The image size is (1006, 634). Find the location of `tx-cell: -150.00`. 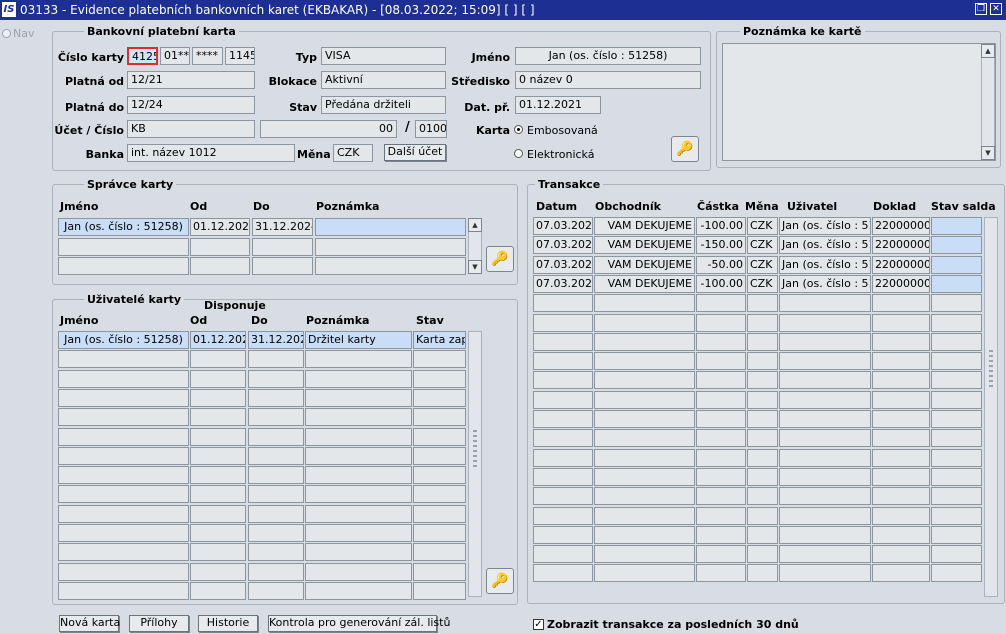

tx-cell: -150.00 is located at coordinates (721, 245).